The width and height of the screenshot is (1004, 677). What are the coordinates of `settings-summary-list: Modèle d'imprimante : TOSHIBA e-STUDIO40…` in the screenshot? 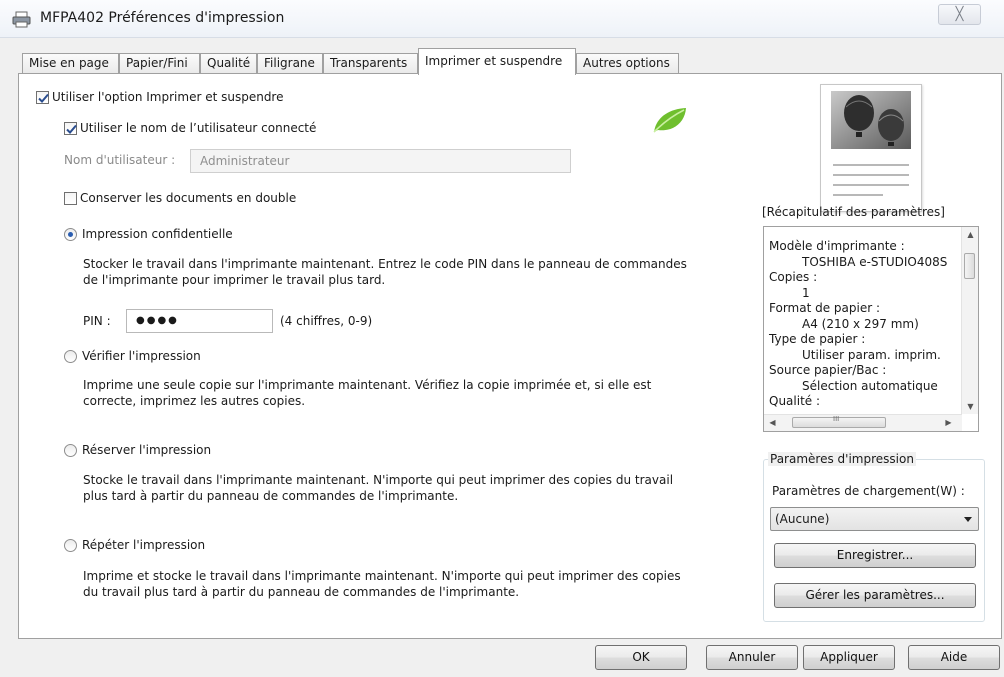 It's located at (871, 329).